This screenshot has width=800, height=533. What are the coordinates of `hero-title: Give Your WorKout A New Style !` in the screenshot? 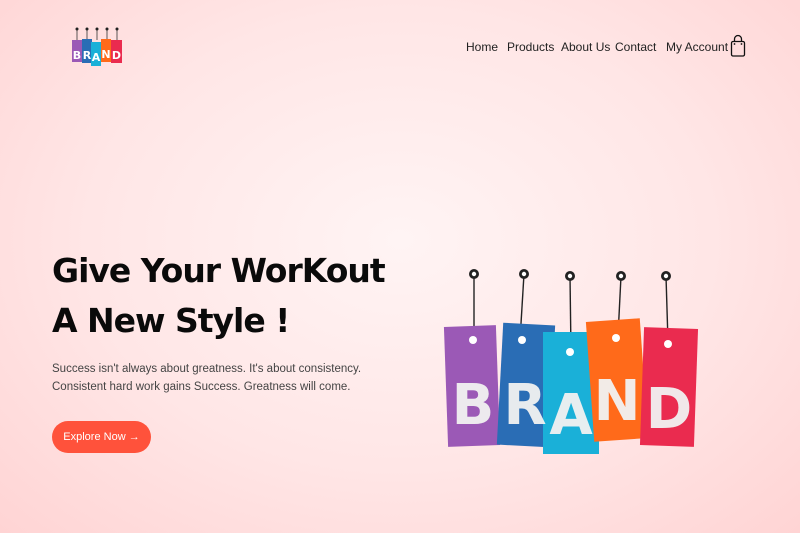 It's located at (219, 296).